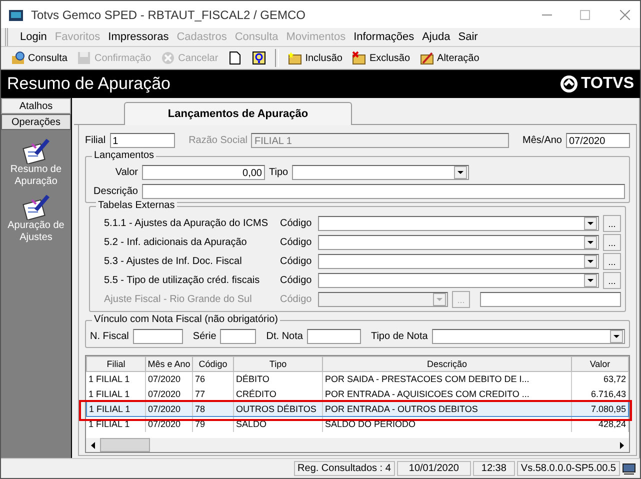 This screenshot has width=641, height=479. Describe the element at coordinates (203, 172) in the screenshot. I see `input-field: 0,00` at that location.